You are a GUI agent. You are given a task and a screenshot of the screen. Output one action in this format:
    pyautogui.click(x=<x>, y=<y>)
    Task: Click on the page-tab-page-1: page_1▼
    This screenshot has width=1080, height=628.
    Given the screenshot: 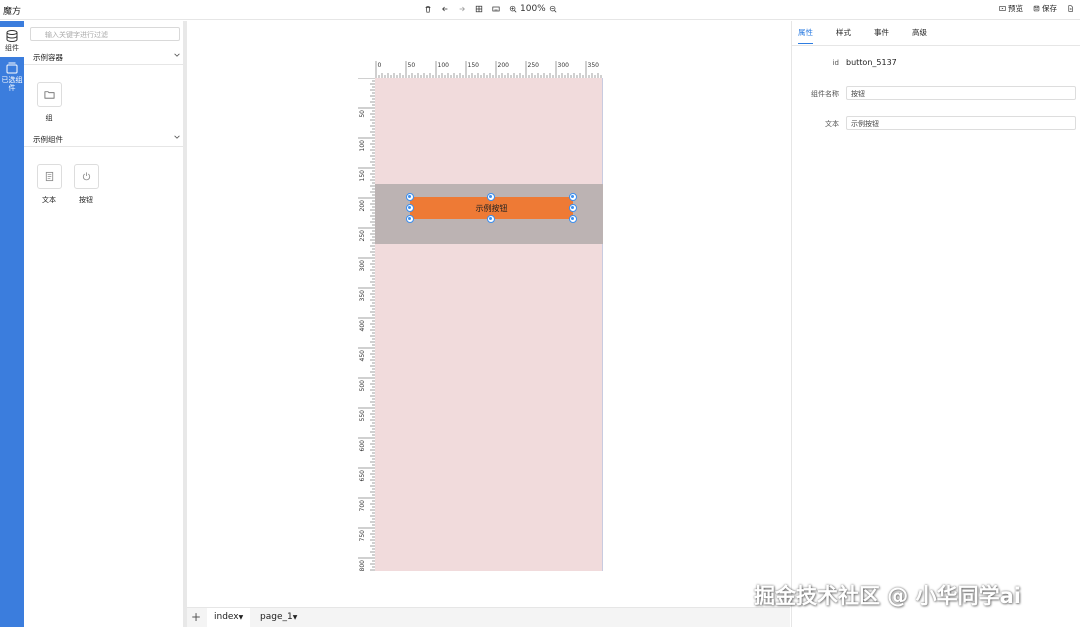 What is the action you would take?
    pyautogui.click(x=278, y=618)
    